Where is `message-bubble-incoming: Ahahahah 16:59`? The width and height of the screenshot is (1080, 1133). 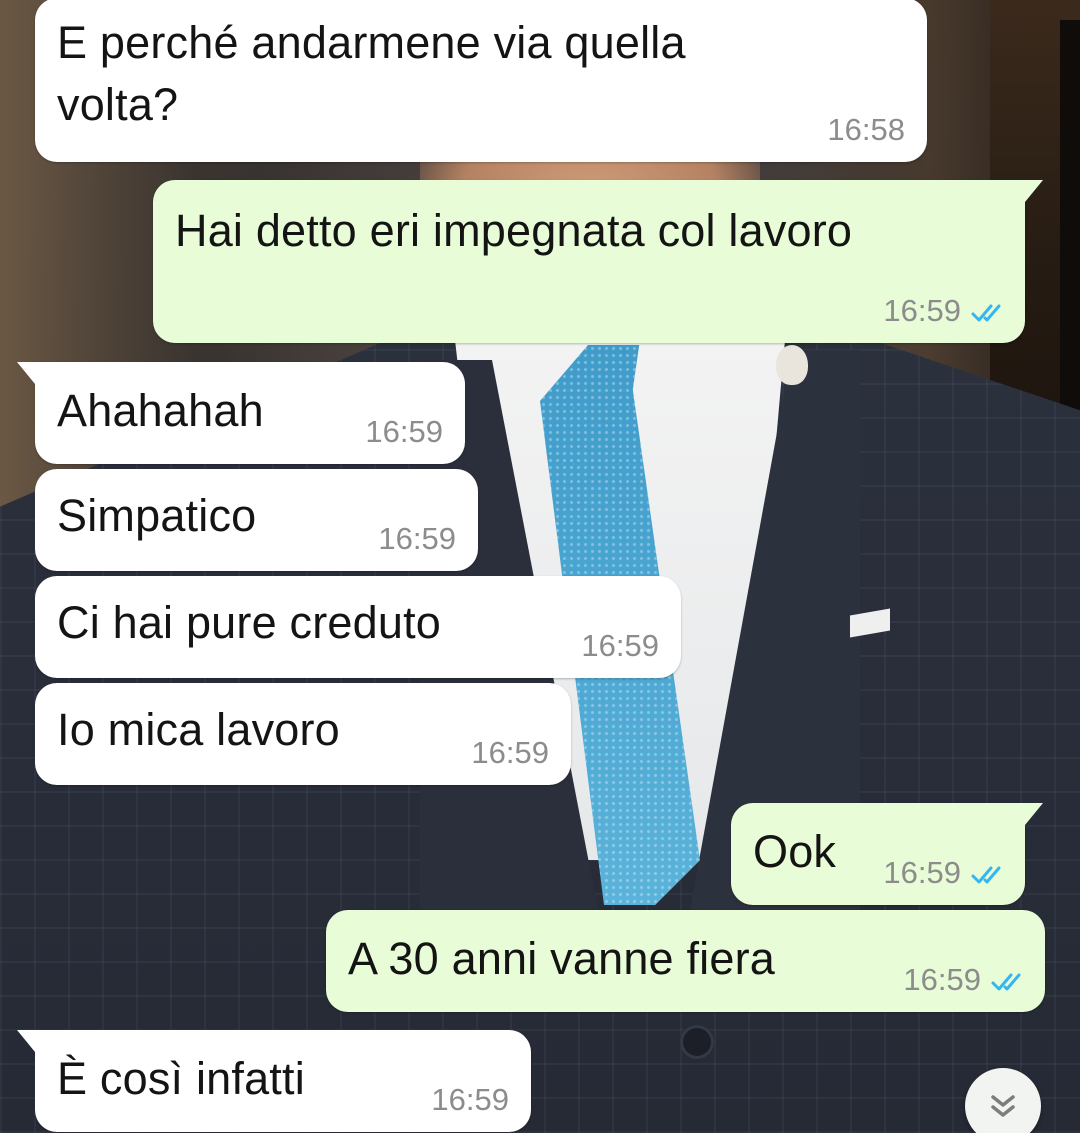
message-bubble-incoming: Ahahahah 16:59 is located at coordinates (241, 413).